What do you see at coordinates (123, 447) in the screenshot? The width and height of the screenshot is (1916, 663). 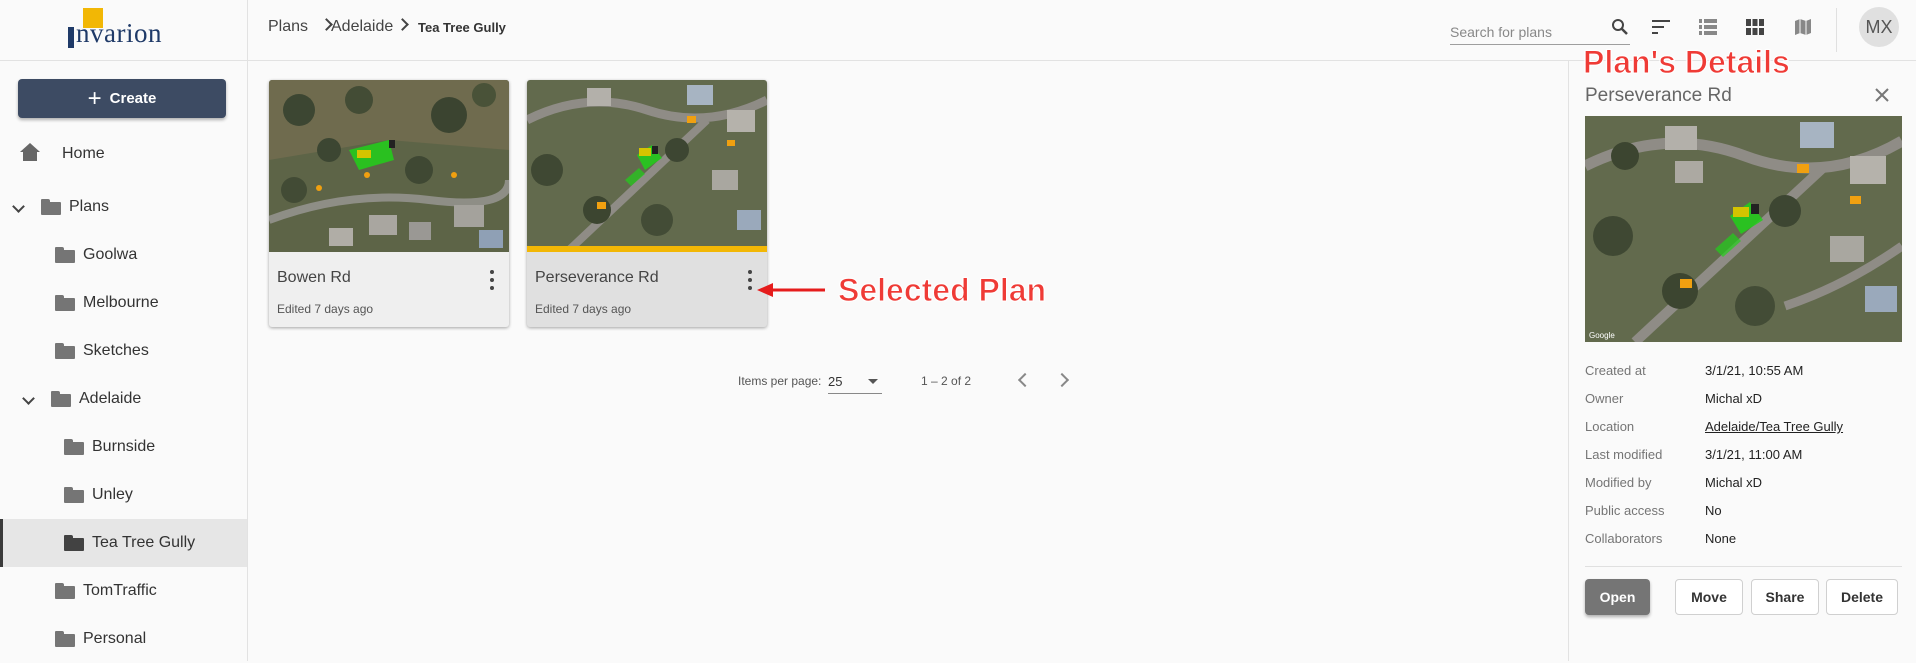 I see `sidebar-item-burnside: Burnside` at bounding box center [123, 447].